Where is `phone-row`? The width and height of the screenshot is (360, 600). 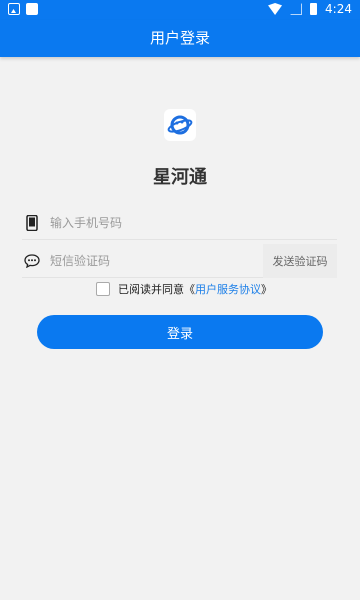 phone-row is located at coordinates (179, 223).